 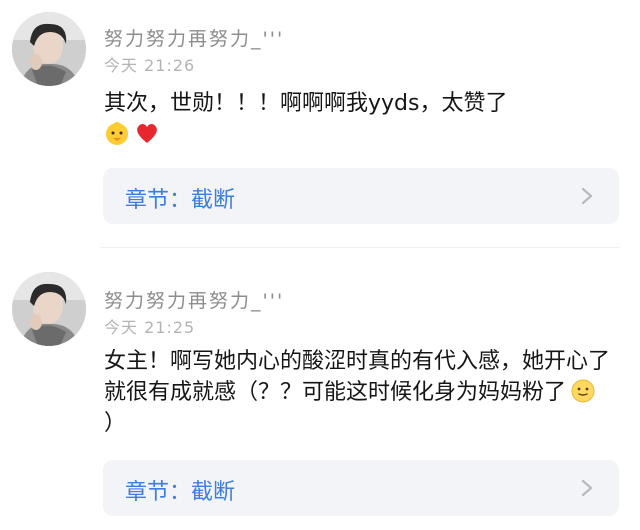 I want to click on red-heart-emoji-icon, so click(x=147, y=133).